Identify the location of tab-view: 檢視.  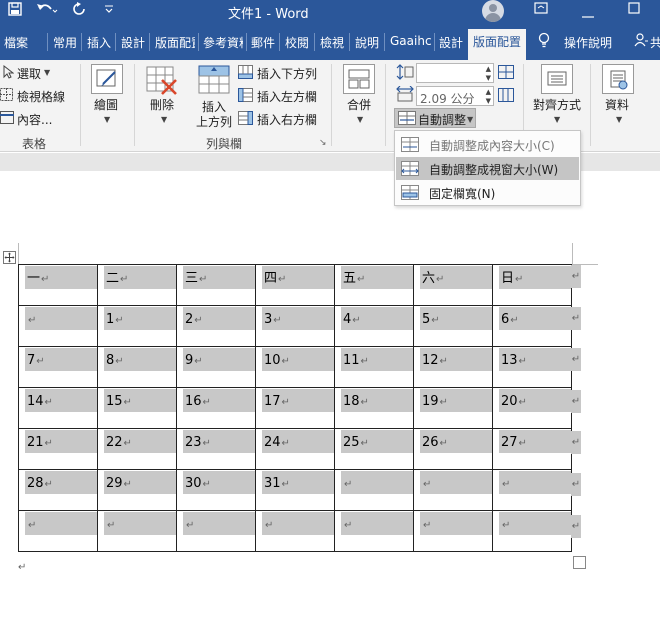
(332, 42).